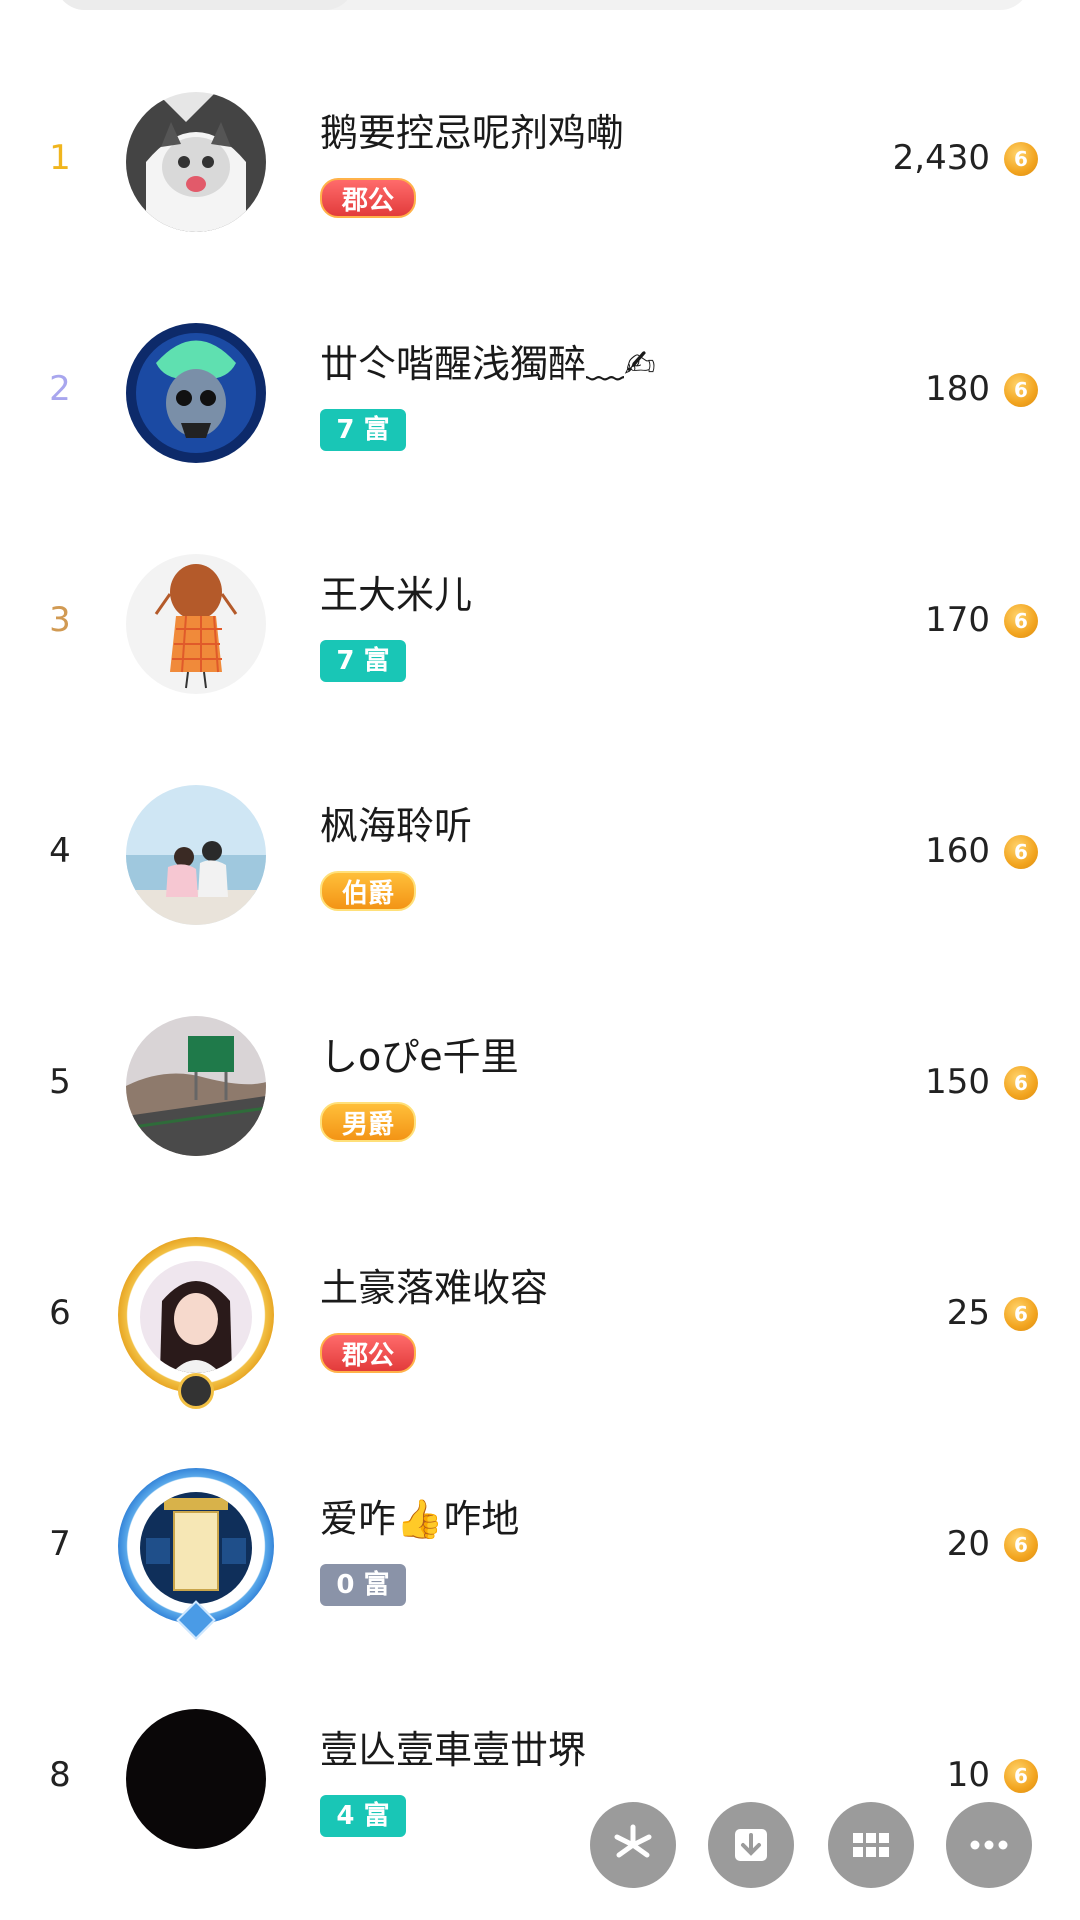 Image resolution: width=1080 pixels, height=1920 pixels. Describe the element at coordinates (540, 1087) in the screenshot. I see `leaderboard-row: 5 しoぴe千里 男爵 150 6` at that location.